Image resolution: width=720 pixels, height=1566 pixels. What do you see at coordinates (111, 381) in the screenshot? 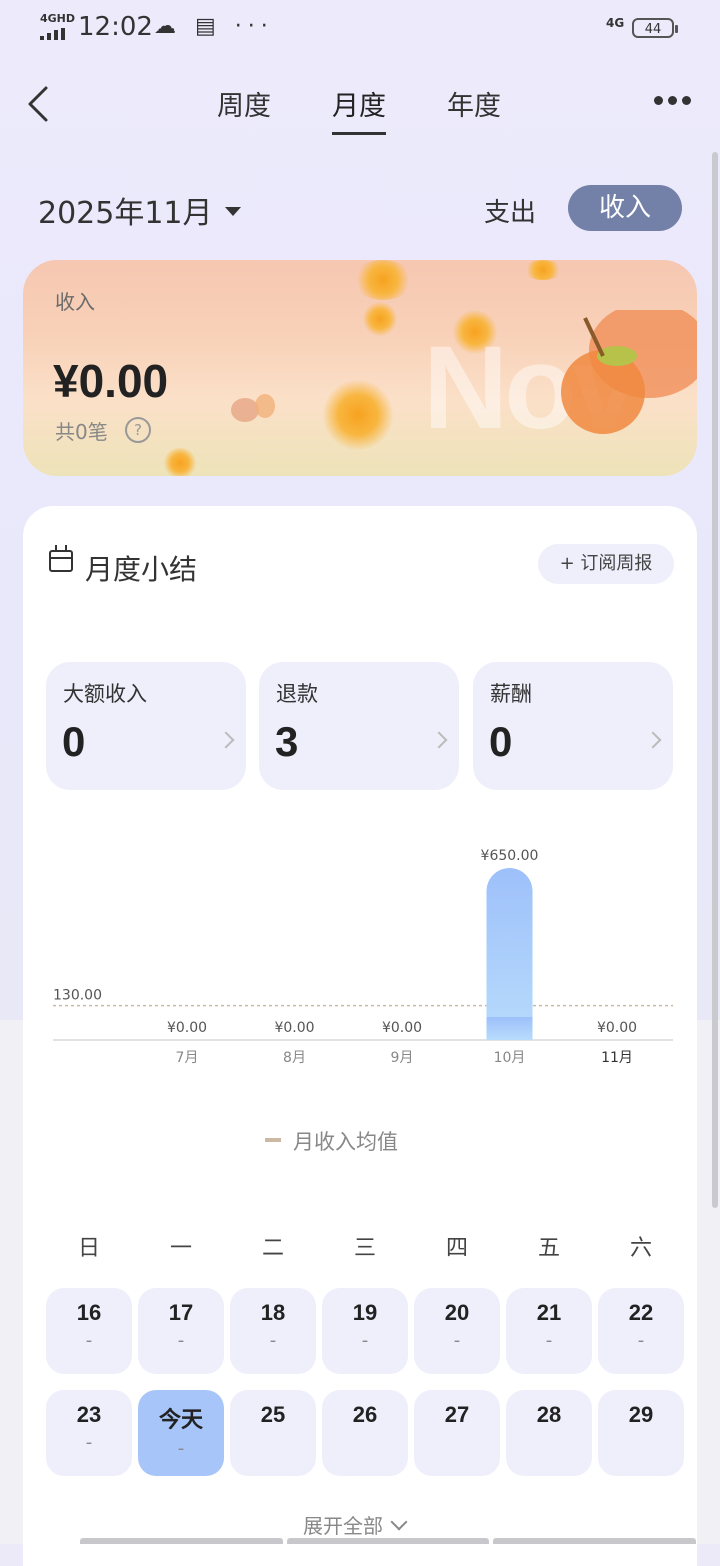
I see `income-amount: ¥0.00` at bounding box center [111, 381].